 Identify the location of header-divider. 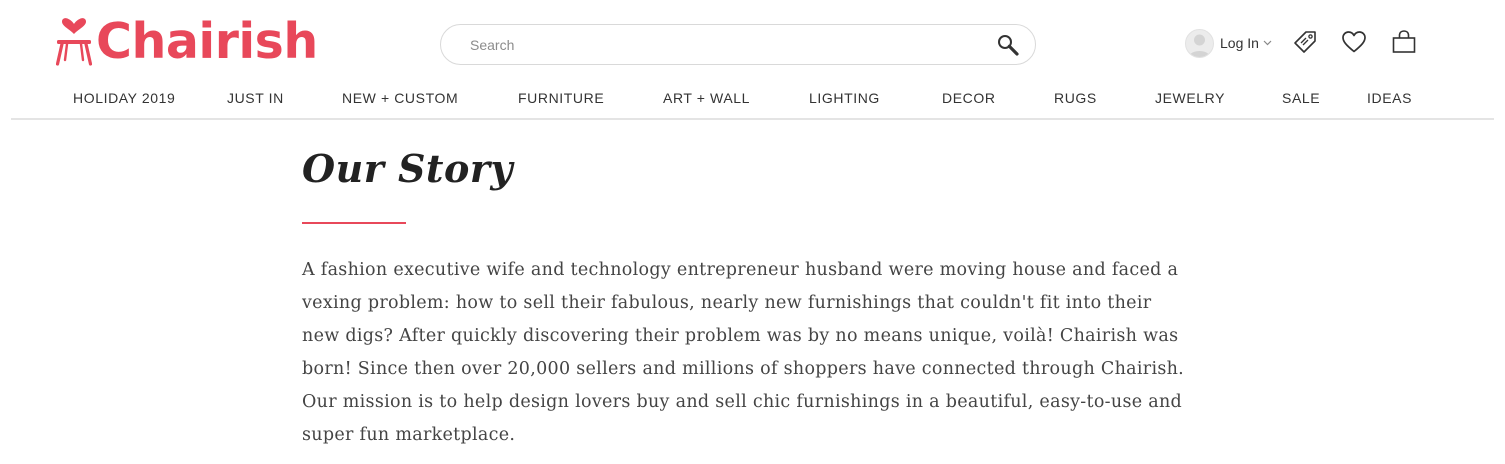
(752, 119).